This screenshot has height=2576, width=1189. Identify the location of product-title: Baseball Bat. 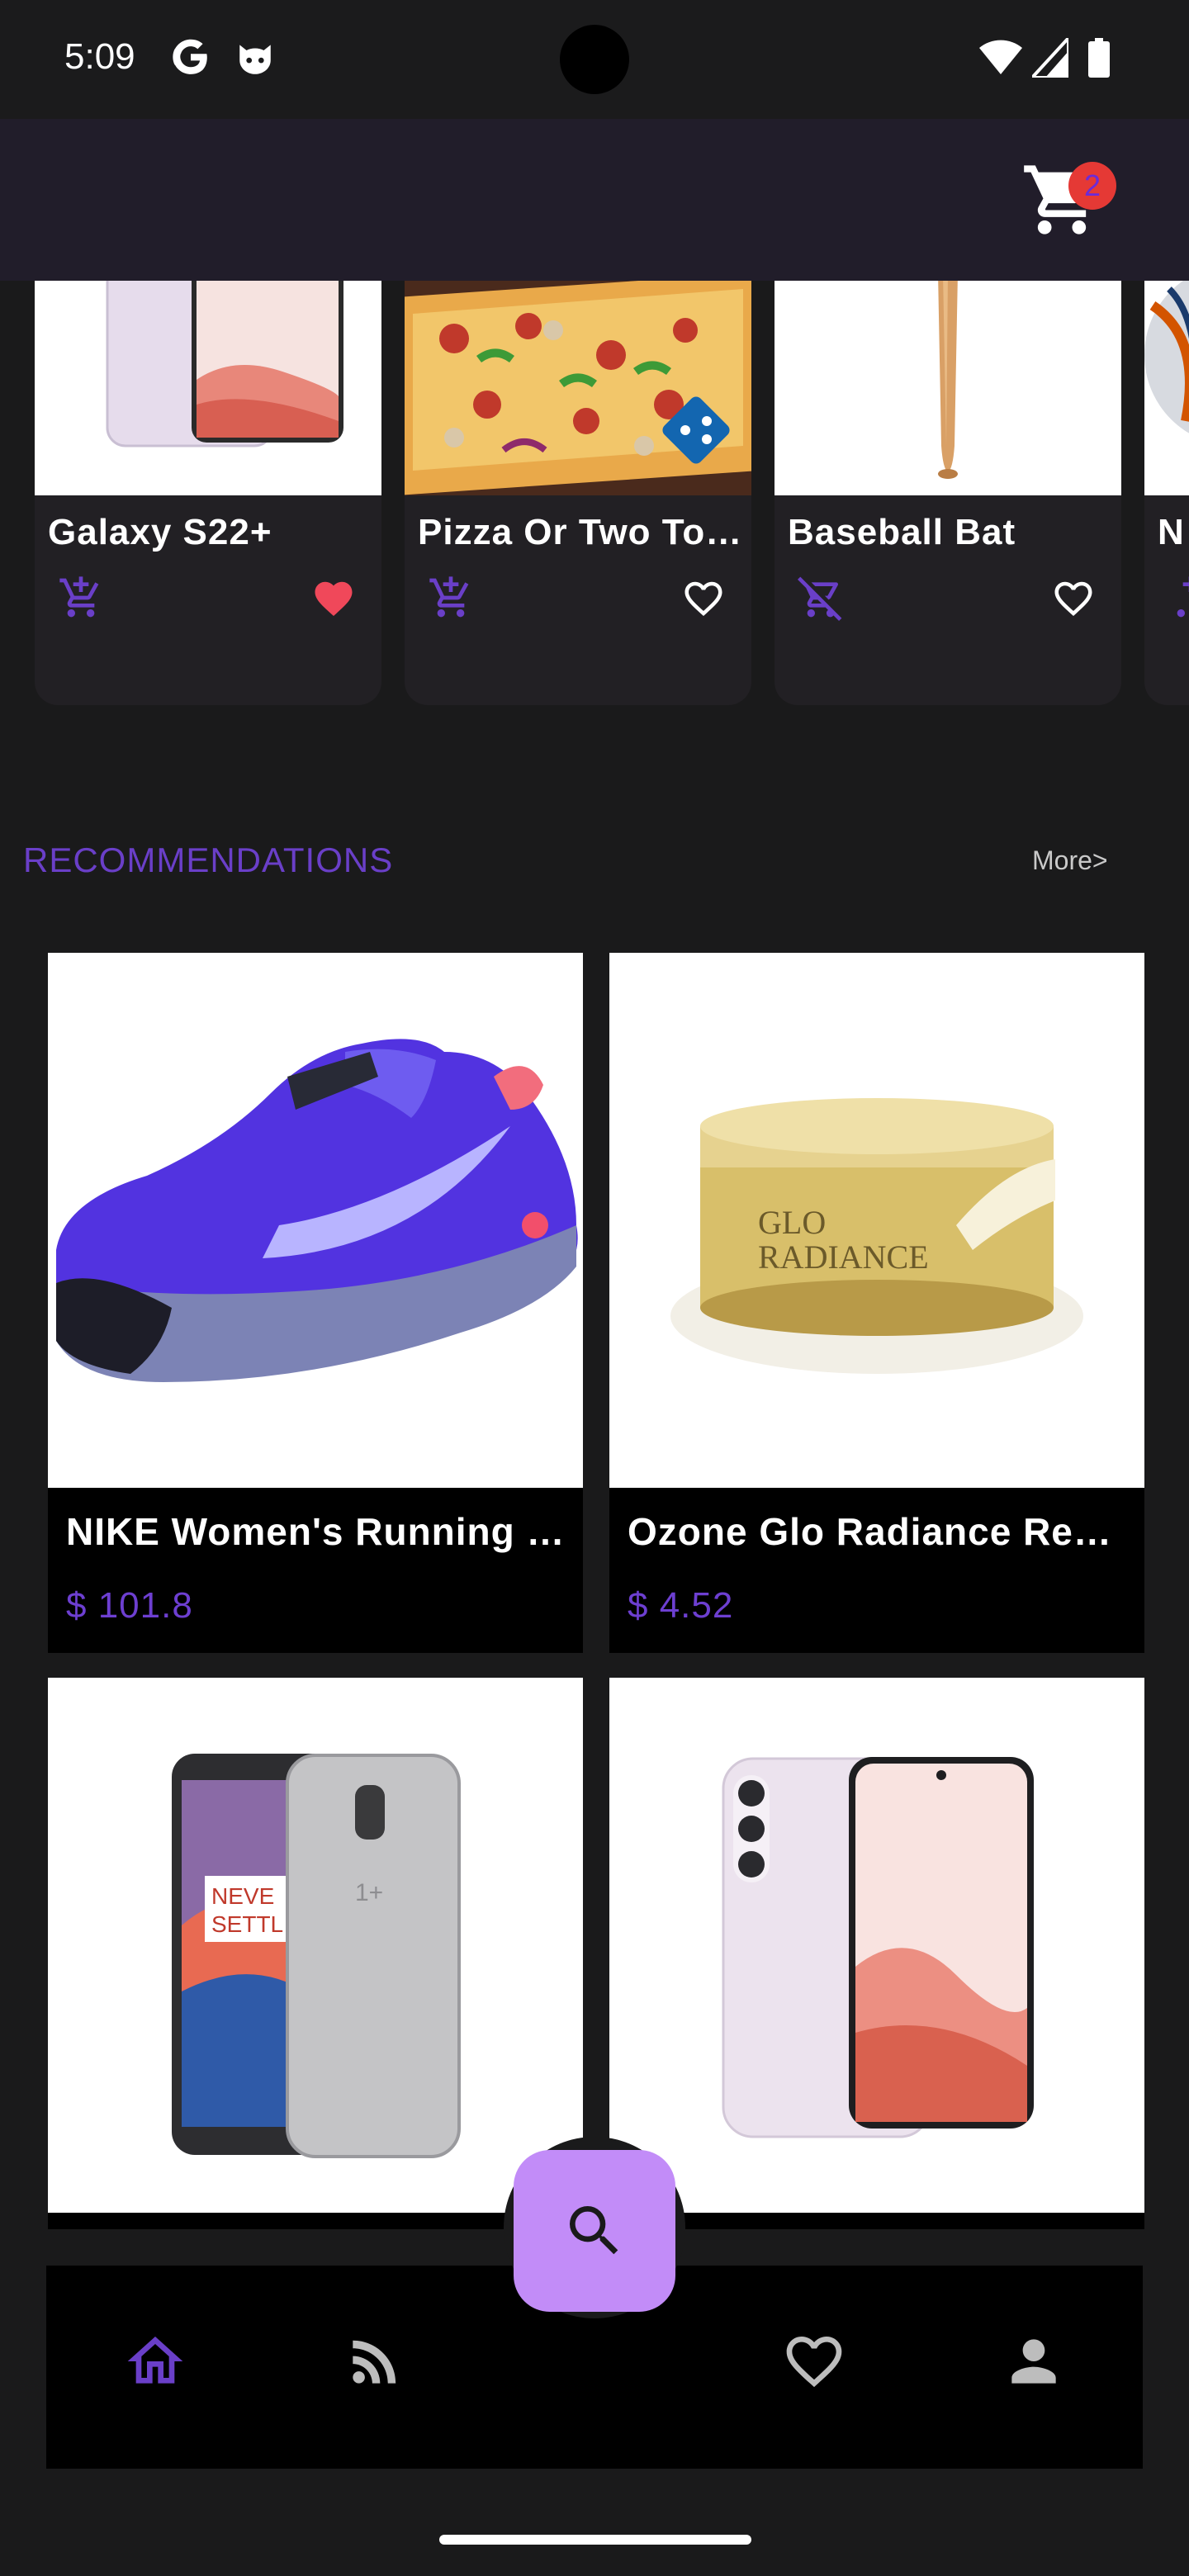
(902, 532).